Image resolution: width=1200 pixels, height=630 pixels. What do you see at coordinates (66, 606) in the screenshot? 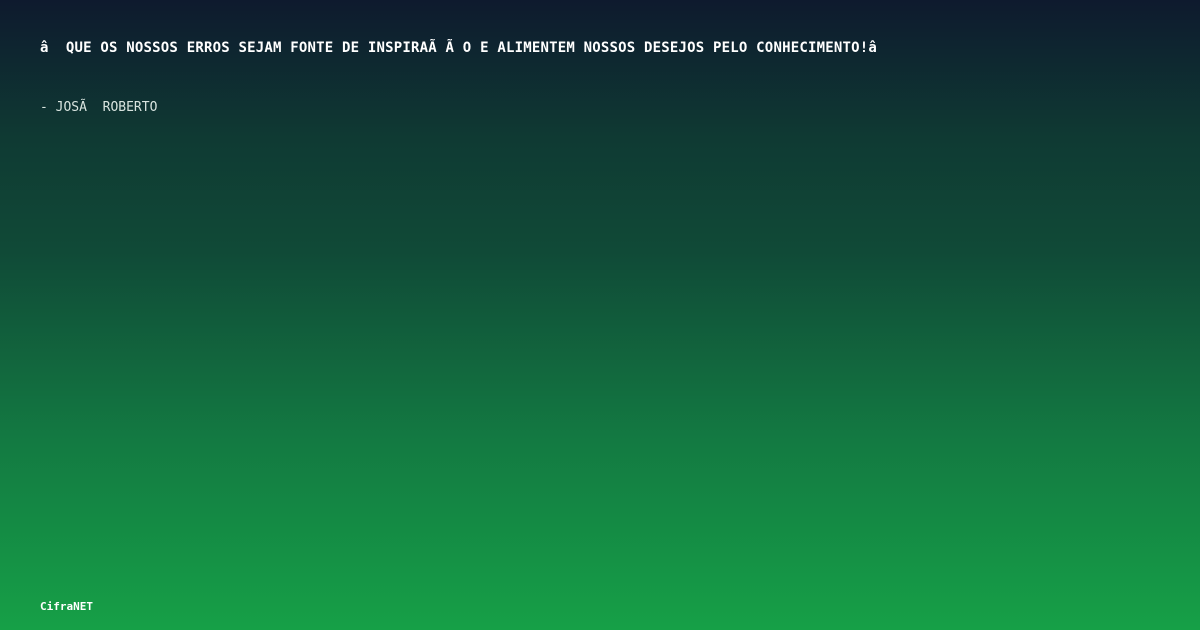
I see `brand-name: CifraNET` at bounding box center [66, 606].